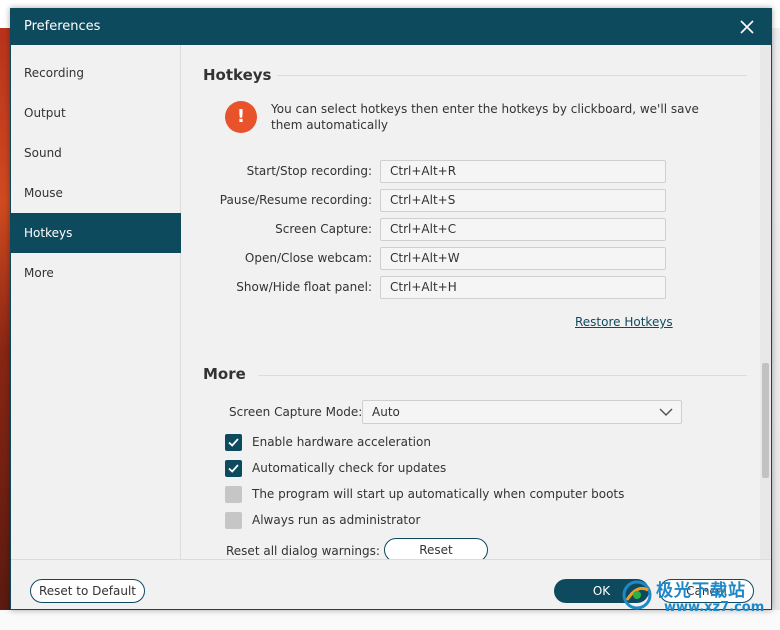  I want to click on ok-button: OK, so click(601, 591).